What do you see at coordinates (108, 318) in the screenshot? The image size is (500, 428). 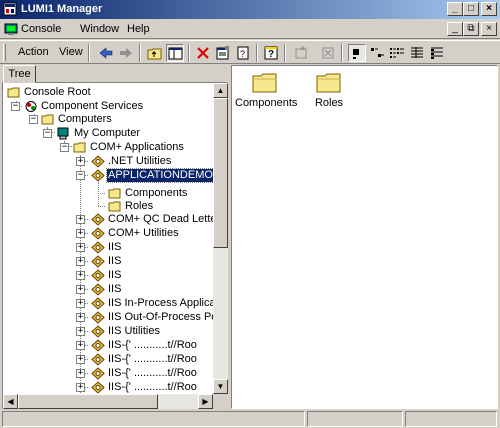 I see `tree-node-com-application: + IIS Out-Of-Process Poole` at bounding box center [108, 318].